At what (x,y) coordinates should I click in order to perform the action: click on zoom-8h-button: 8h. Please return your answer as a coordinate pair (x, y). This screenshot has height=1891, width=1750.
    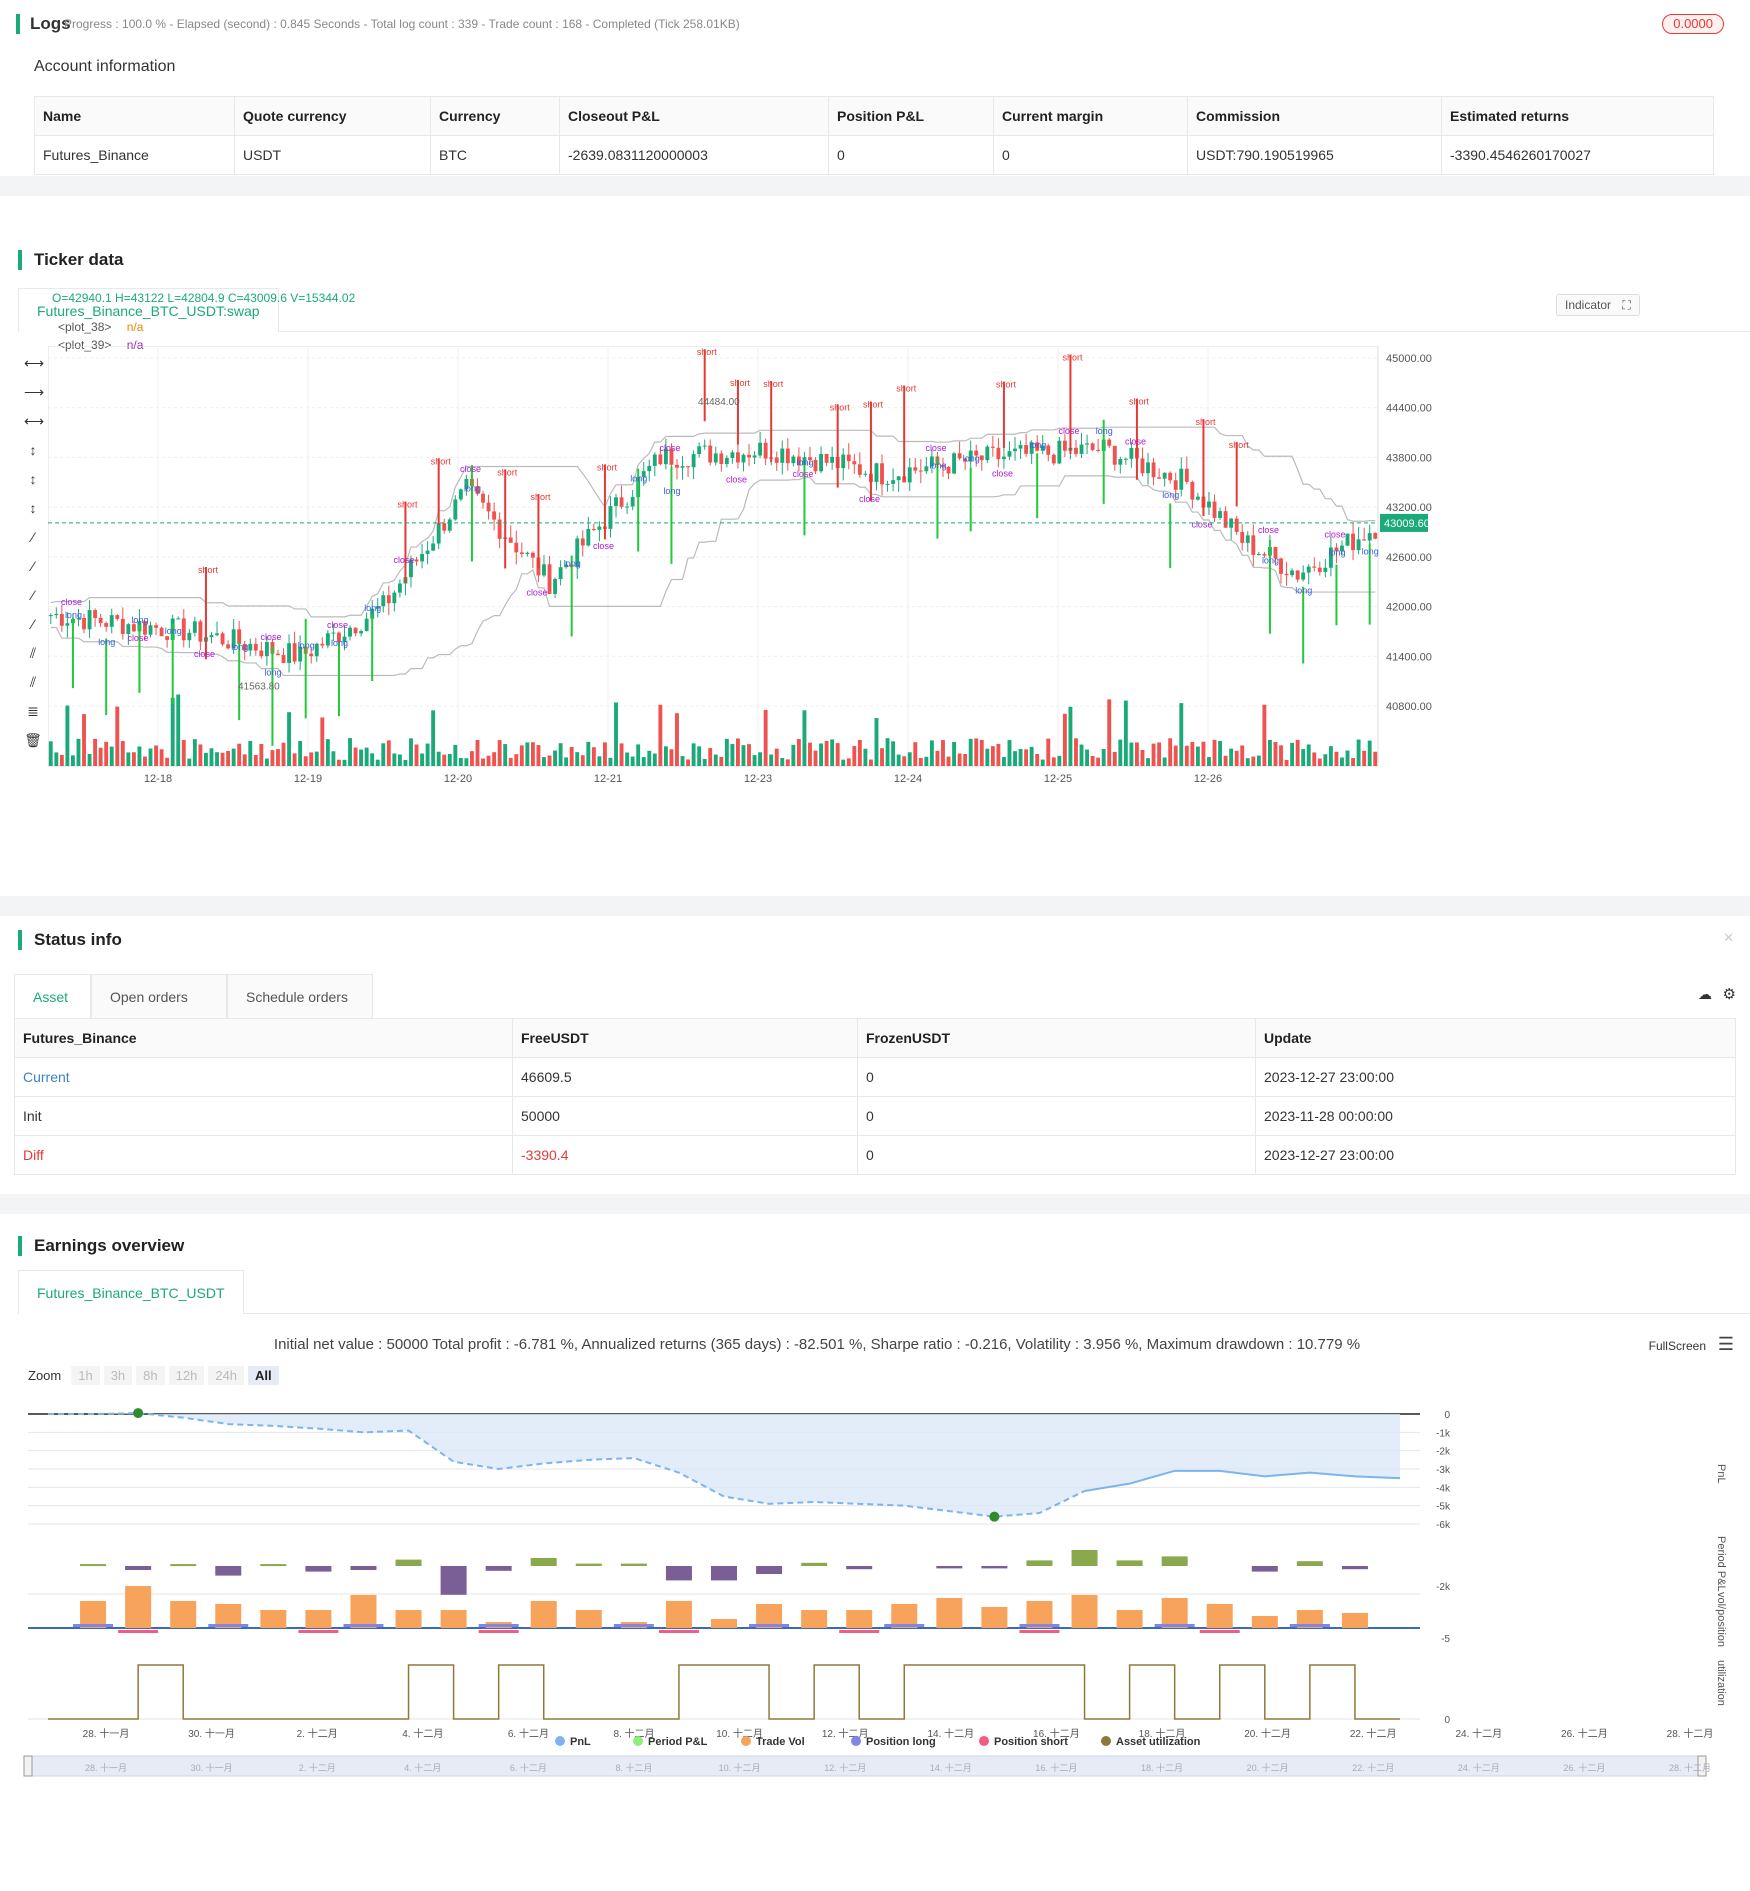
    Looking at the image, I should click on (150, 1375).